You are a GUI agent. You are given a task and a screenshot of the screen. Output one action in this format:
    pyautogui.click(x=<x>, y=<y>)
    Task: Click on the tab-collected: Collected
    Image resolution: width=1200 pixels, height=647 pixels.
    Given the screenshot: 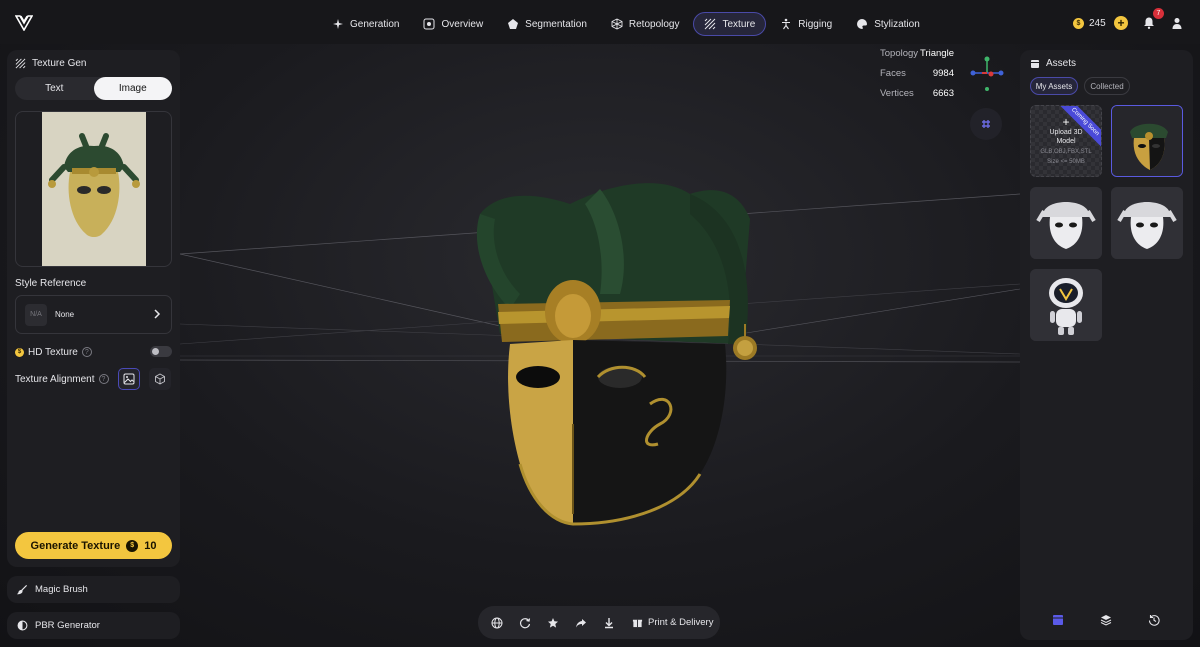 What is the action you would take?
    pyautogui.click(x=1107, y=86)
    